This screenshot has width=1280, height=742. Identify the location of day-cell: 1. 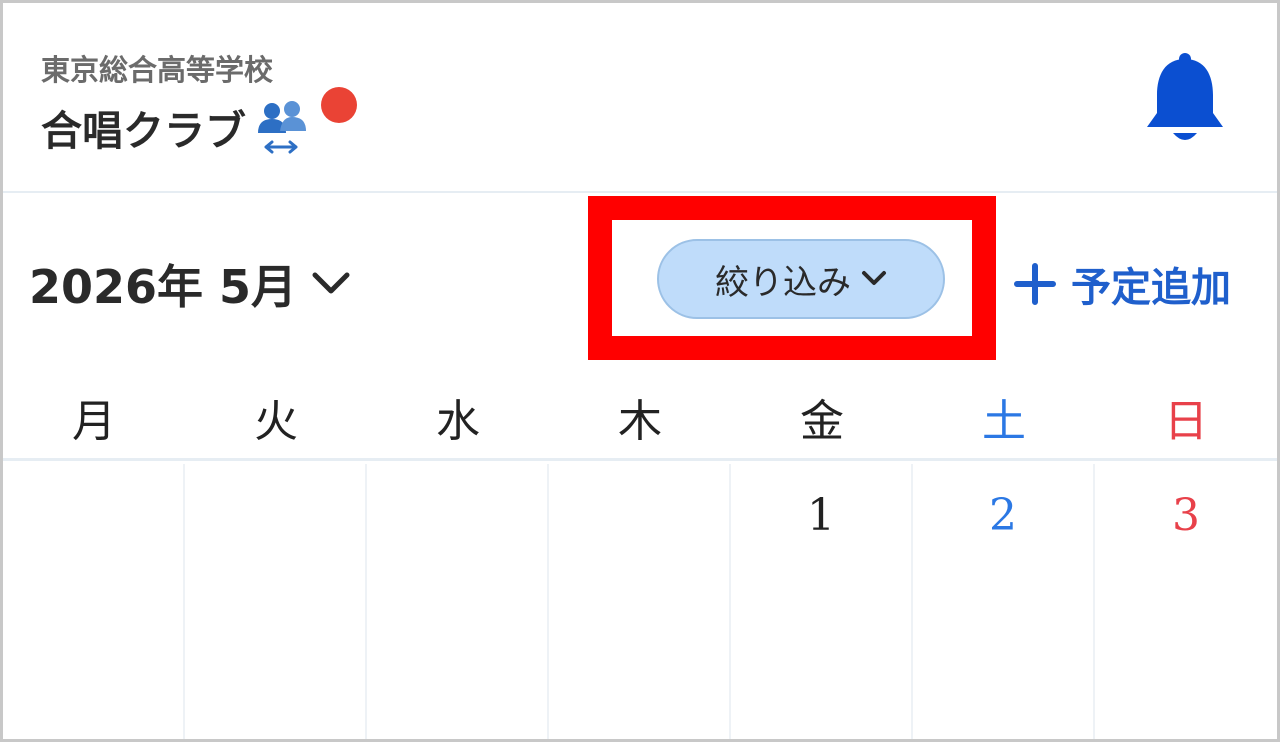
(822, 601).